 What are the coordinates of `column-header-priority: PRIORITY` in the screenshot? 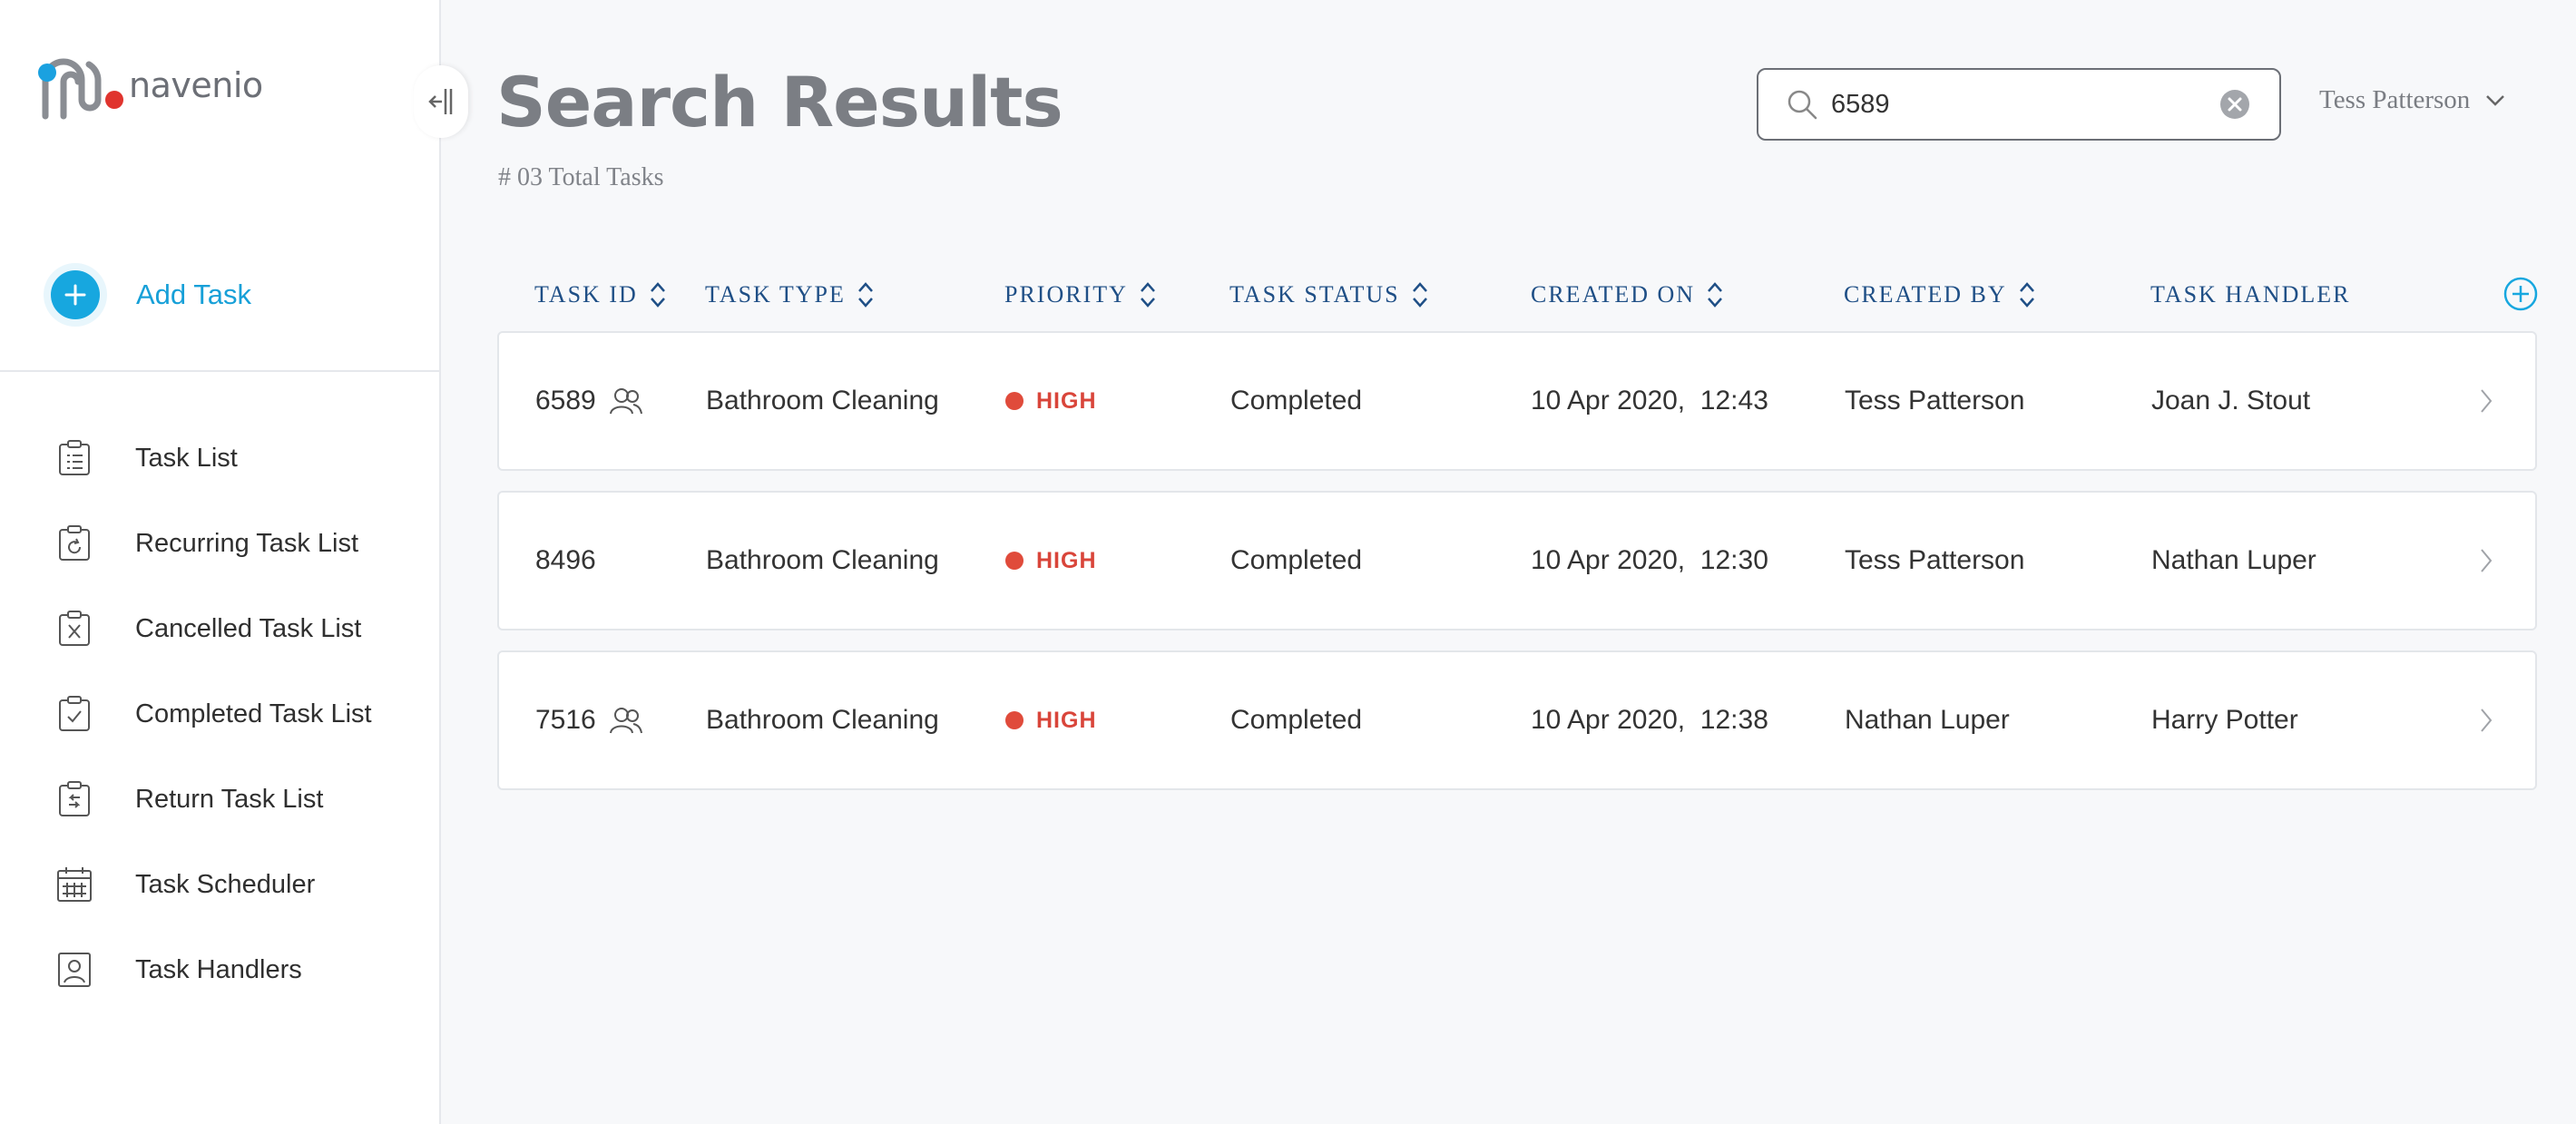 It's located at (1080, 295).